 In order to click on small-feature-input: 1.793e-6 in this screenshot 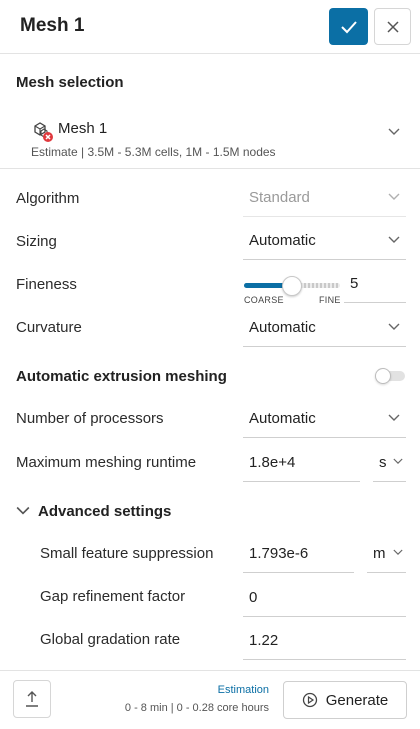, I will do `click(298, 555)`.